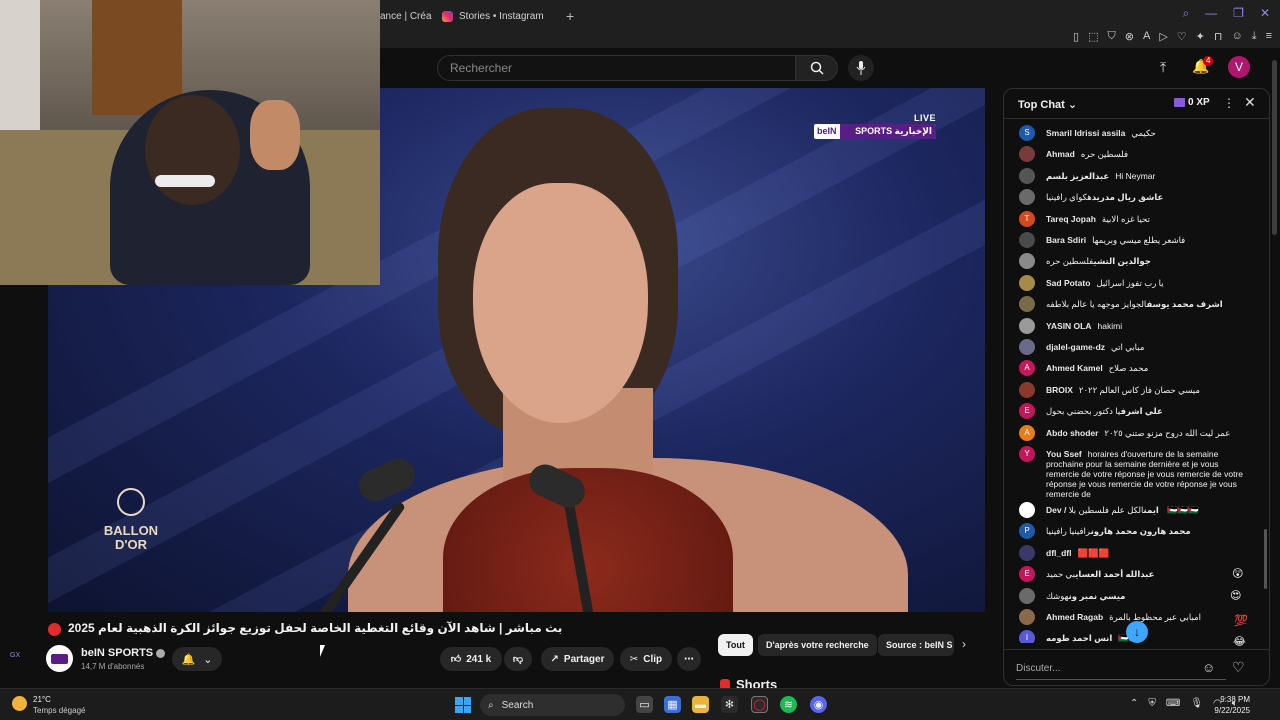  I want to click on chat-author-name: YASIN OLA, so click(1069, 326).